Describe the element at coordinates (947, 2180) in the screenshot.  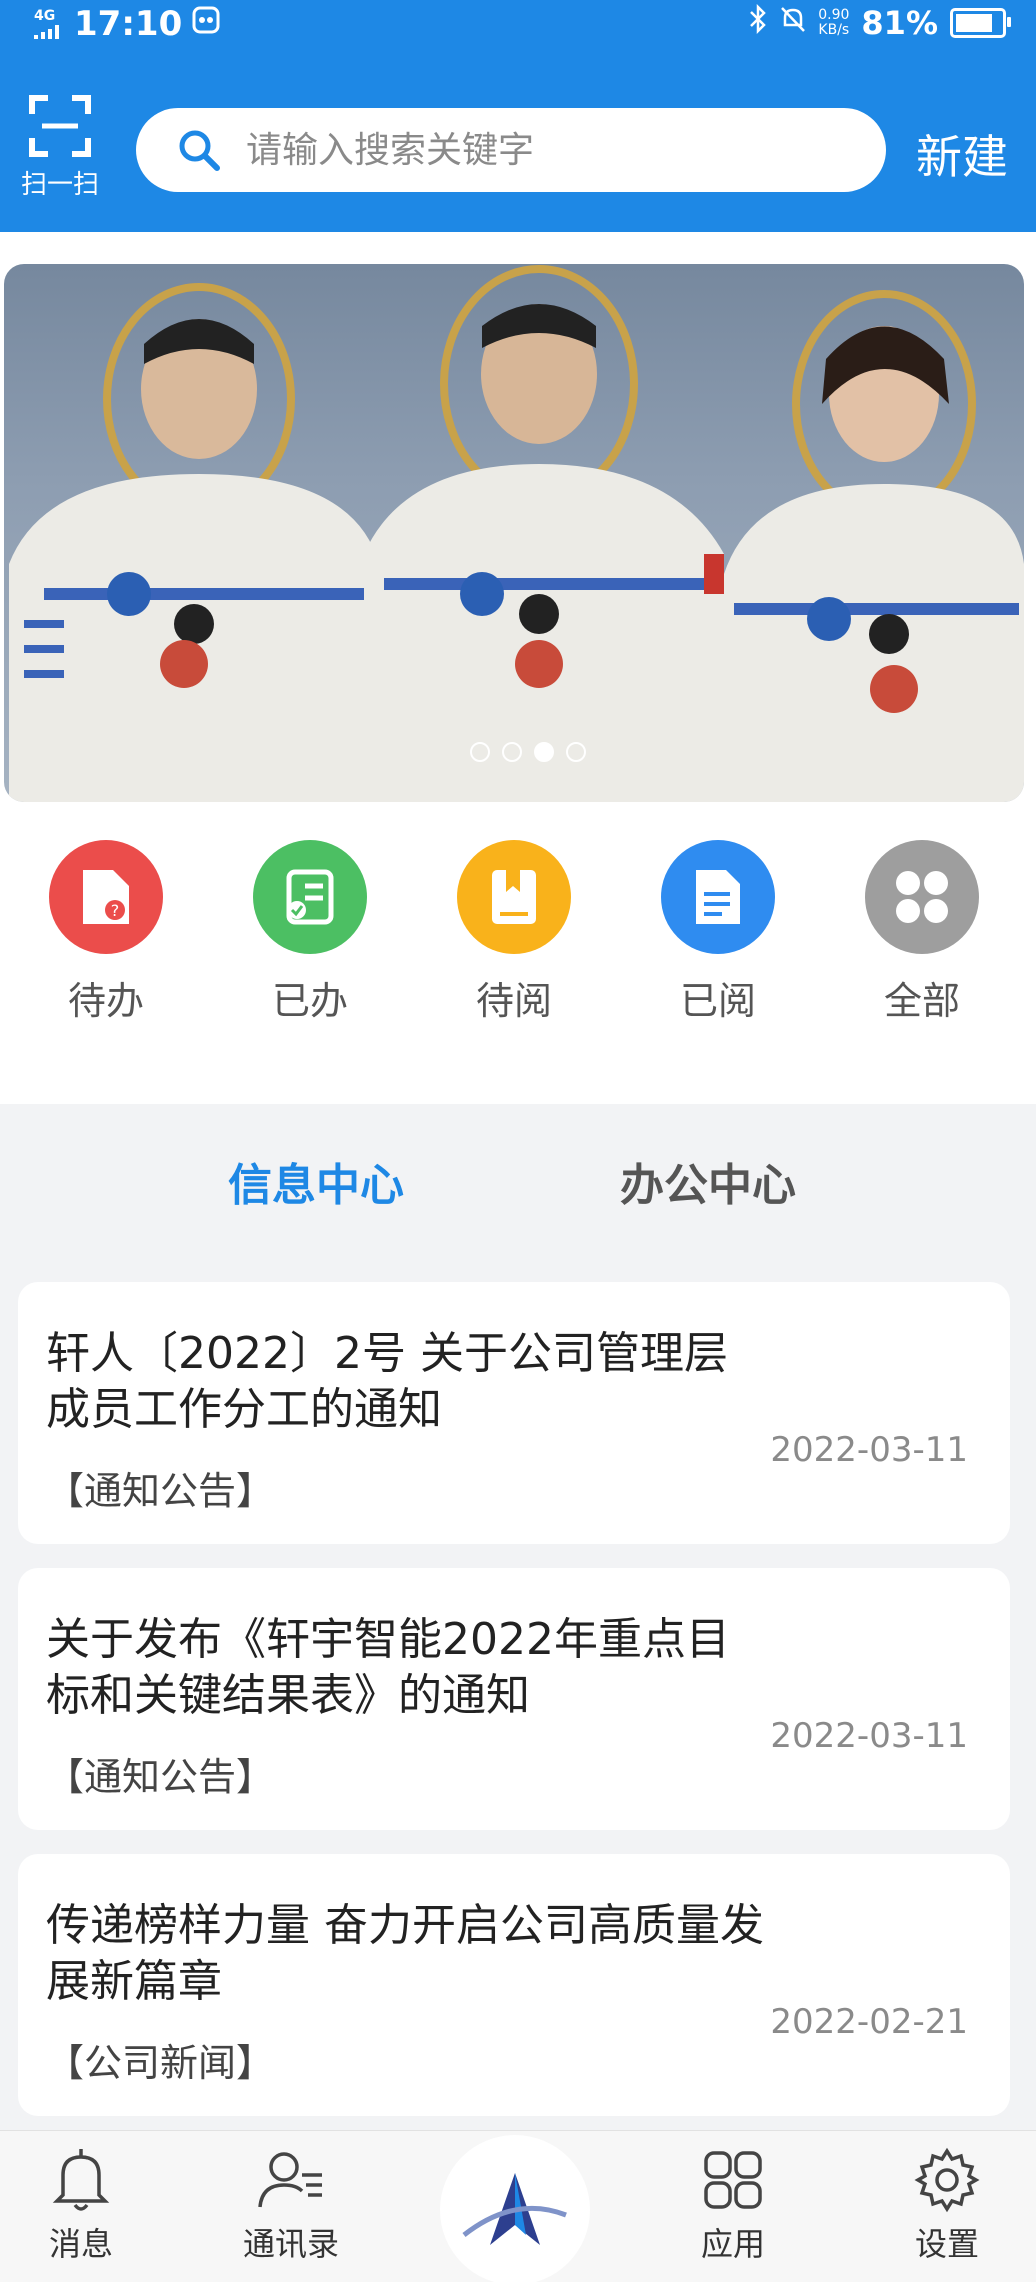
I see `gear-icon` at that location.